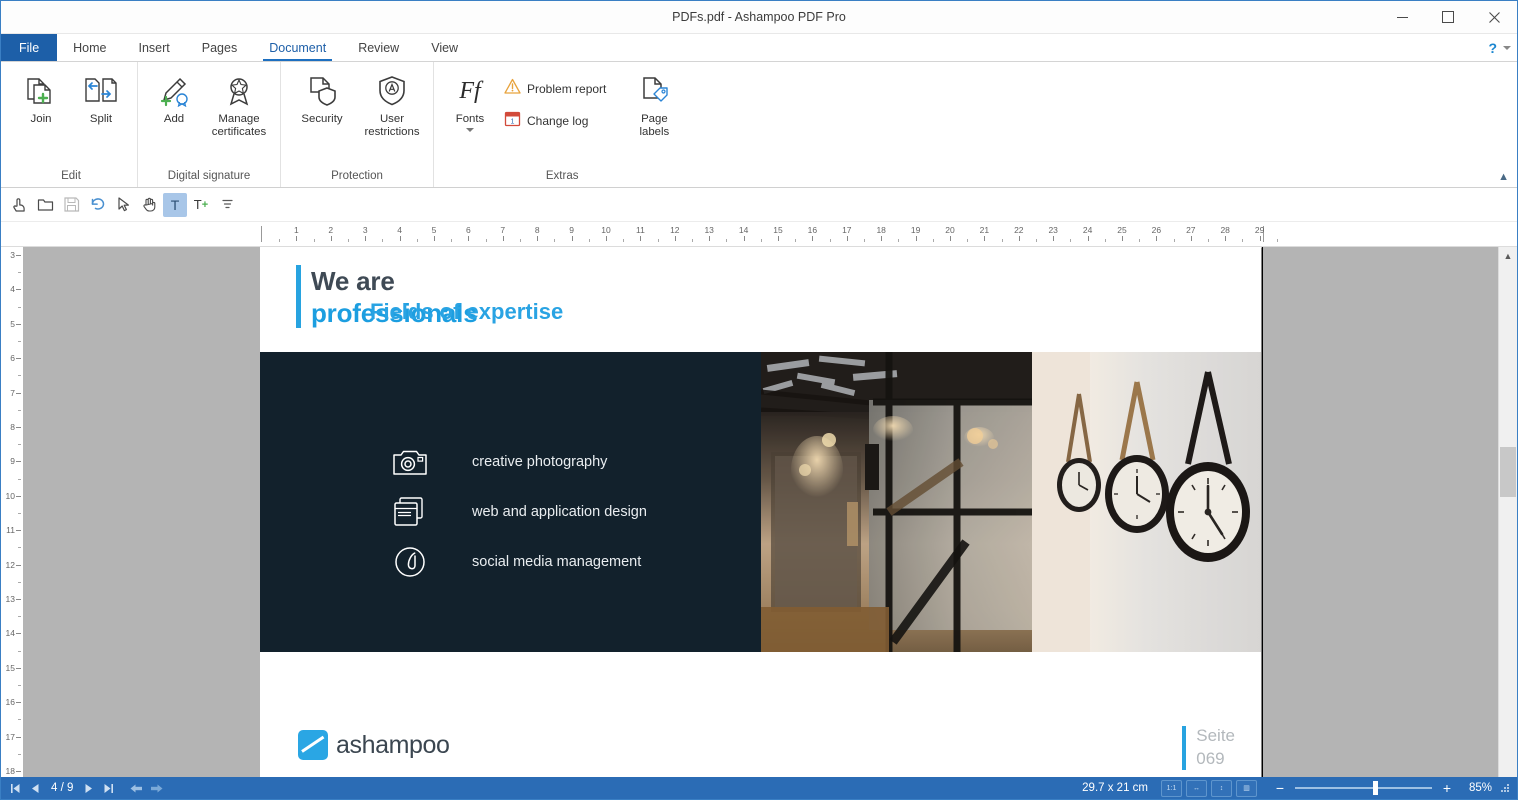 The width and height of the screenshot is (1518, 800). What do you see at coordinates (41, 98) in the screenshot?
I see `join-button: Join` at bounding box center [41, 98].